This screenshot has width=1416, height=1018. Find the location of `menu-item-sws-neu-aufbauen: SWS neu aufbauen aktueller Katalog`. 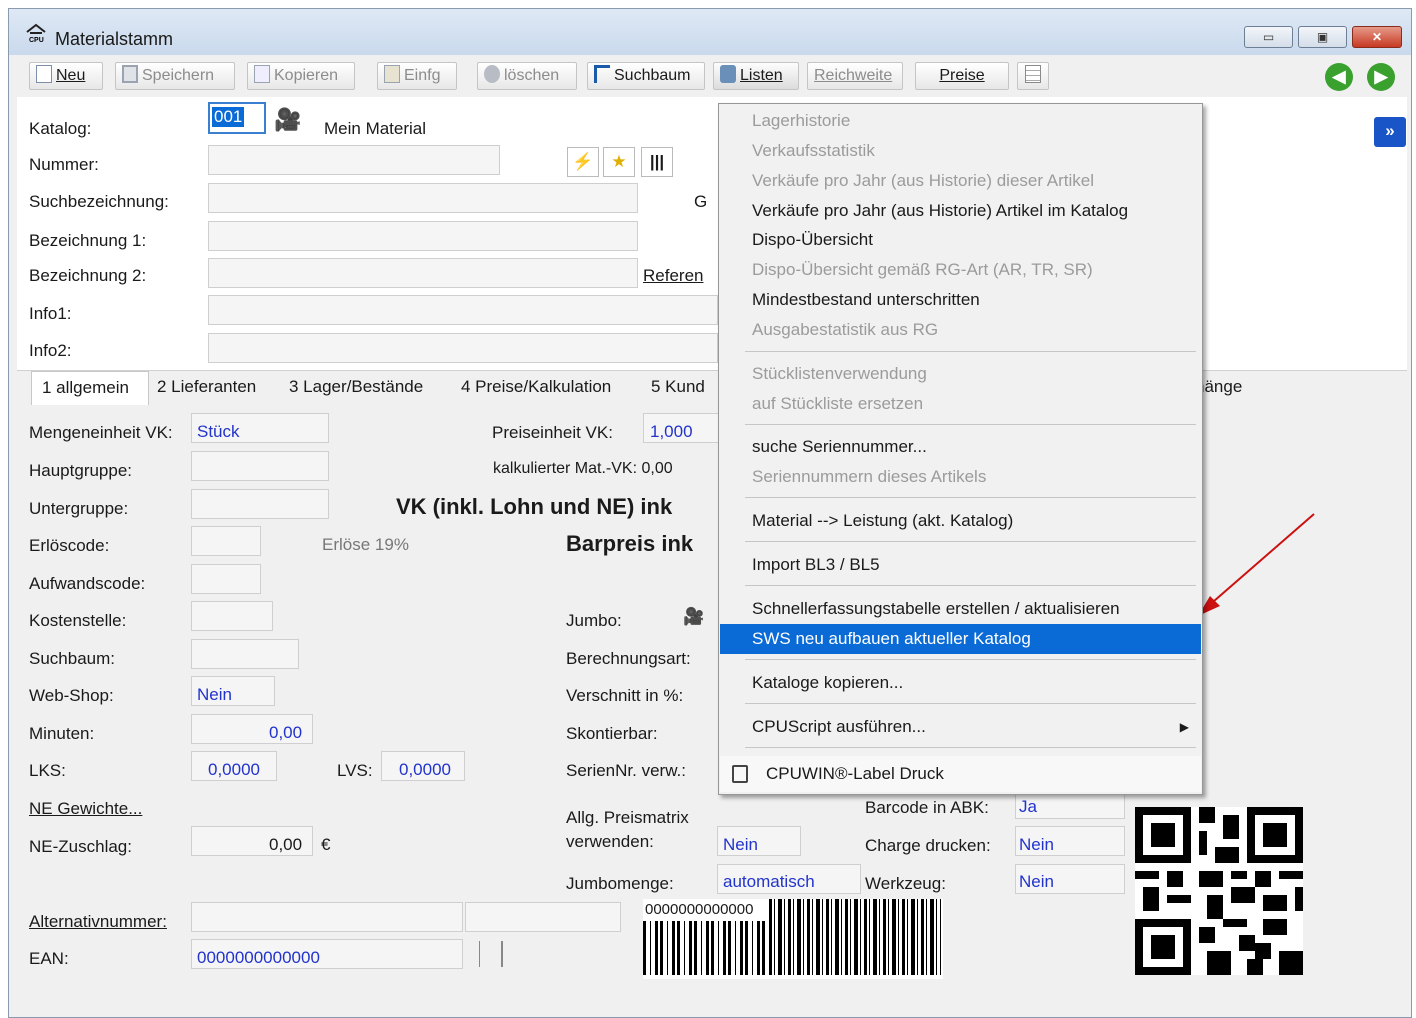

menu-item-sws-neu-aufbauen: SWS neu aufbauen aktueller Katalog is located at coordinates (960, 639).